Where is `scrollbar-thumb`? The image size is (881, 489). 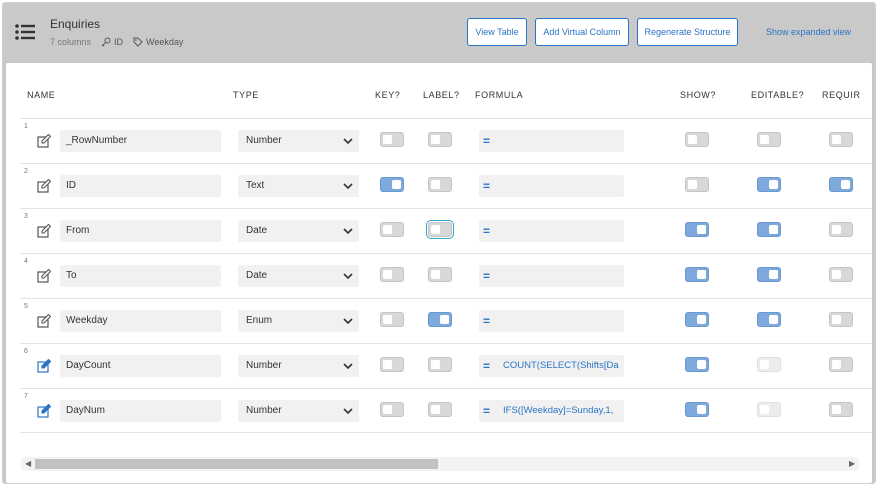 scrollbar-thumb is located at coordinates (236, 464).